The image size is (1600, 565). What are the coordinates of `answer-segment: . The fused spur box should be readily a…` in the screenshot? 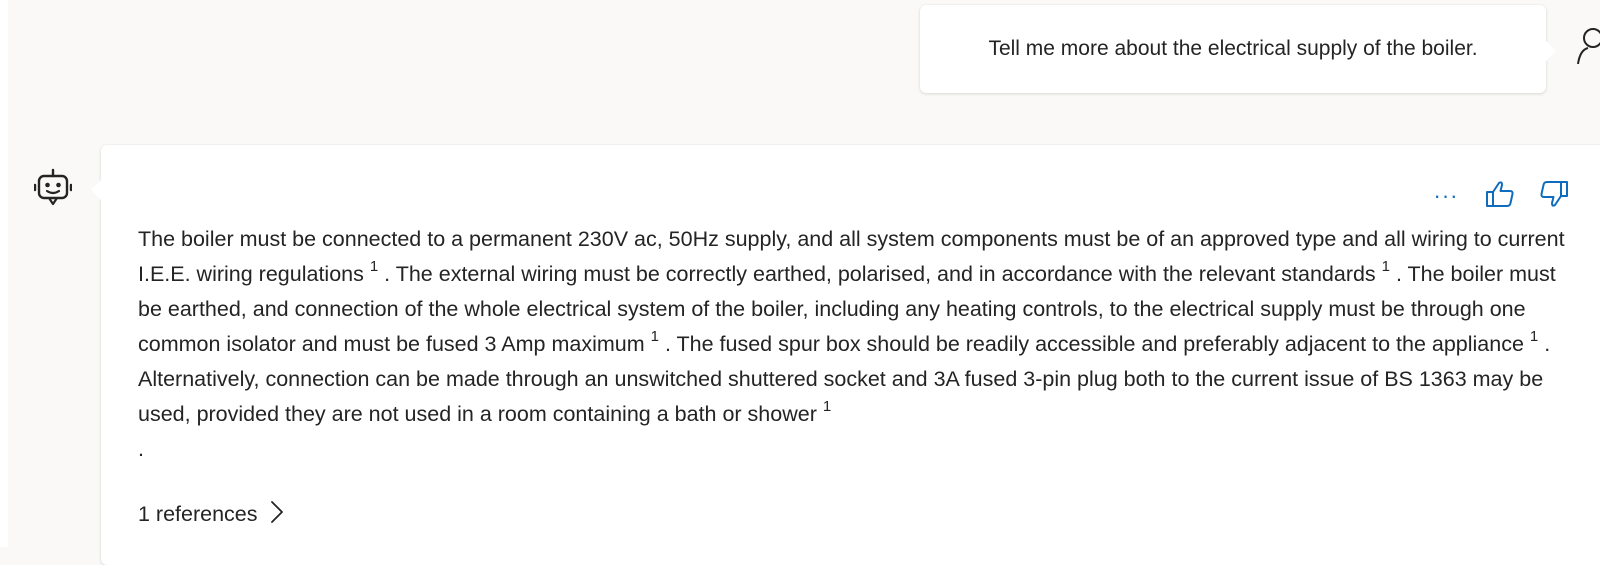 It's located at (1094, 344).